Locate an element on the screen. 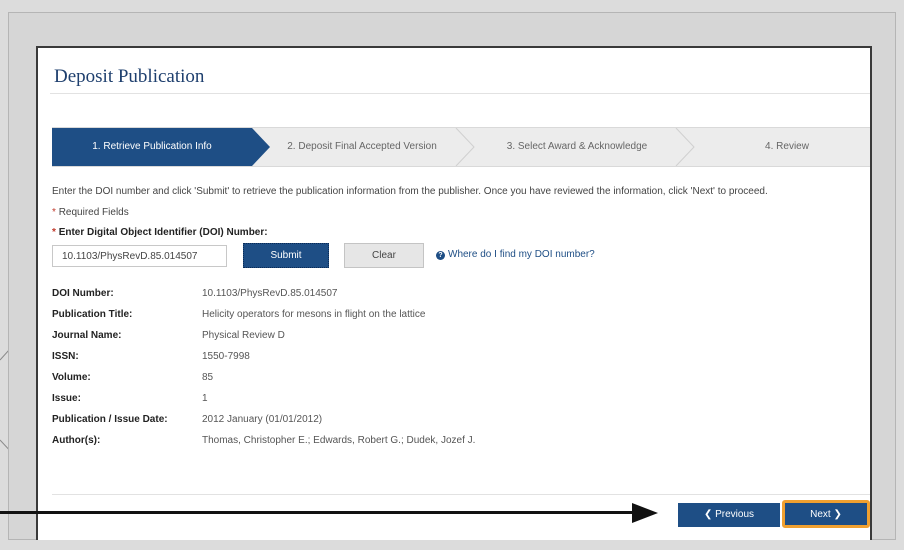  step-deposit-final-version: 2. Deposit Final Accepted Version is located at coordinates (362, 147).